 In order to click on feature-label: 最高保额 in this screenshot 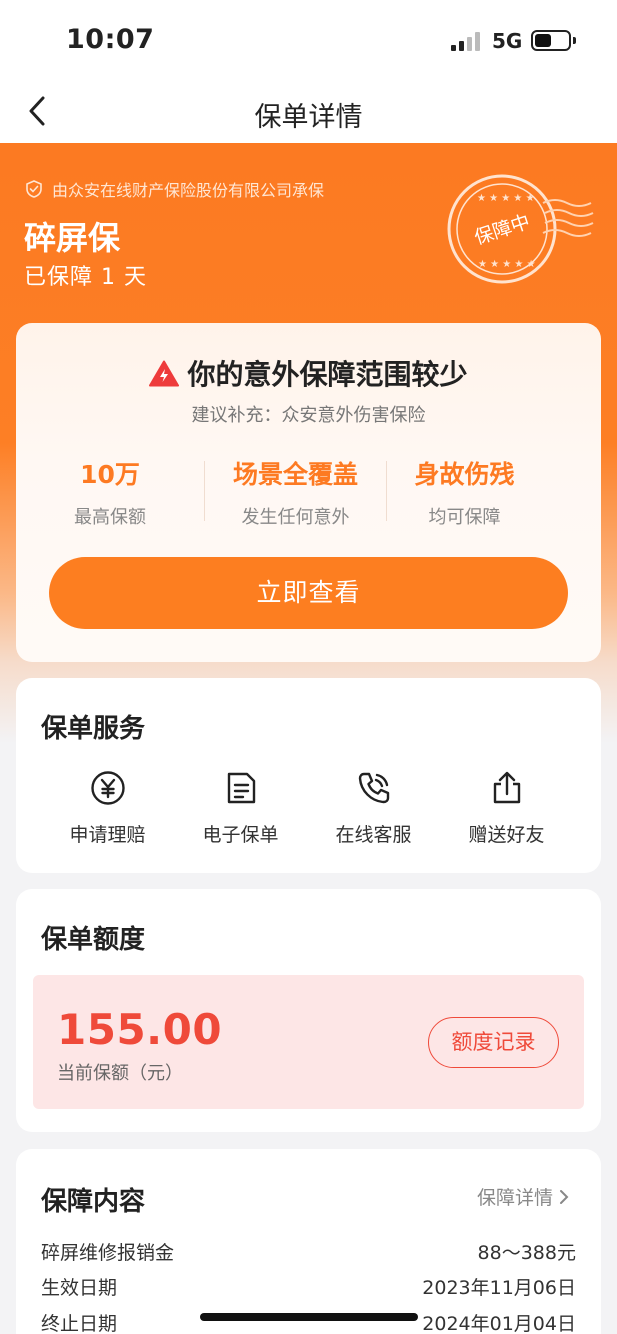, I will do `click(110, 517)`.